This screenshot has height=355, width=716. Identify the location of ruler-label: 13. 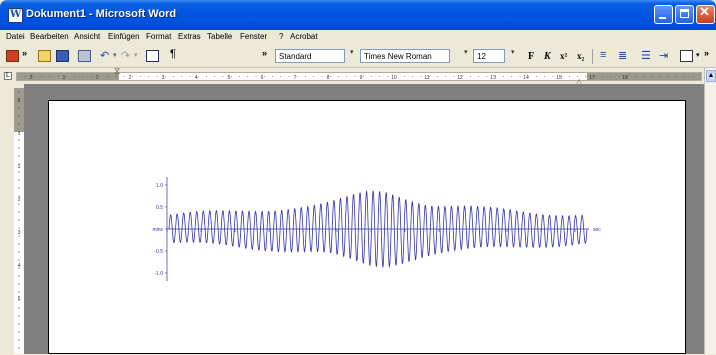
(493, 77).